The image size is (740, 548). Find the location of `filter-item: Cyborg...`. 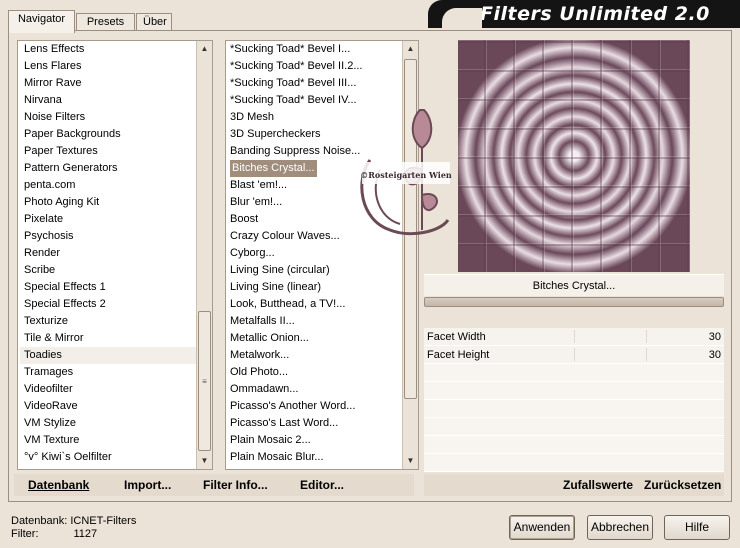

filter-item: Cyborg... is located at coordinates (322, 253).